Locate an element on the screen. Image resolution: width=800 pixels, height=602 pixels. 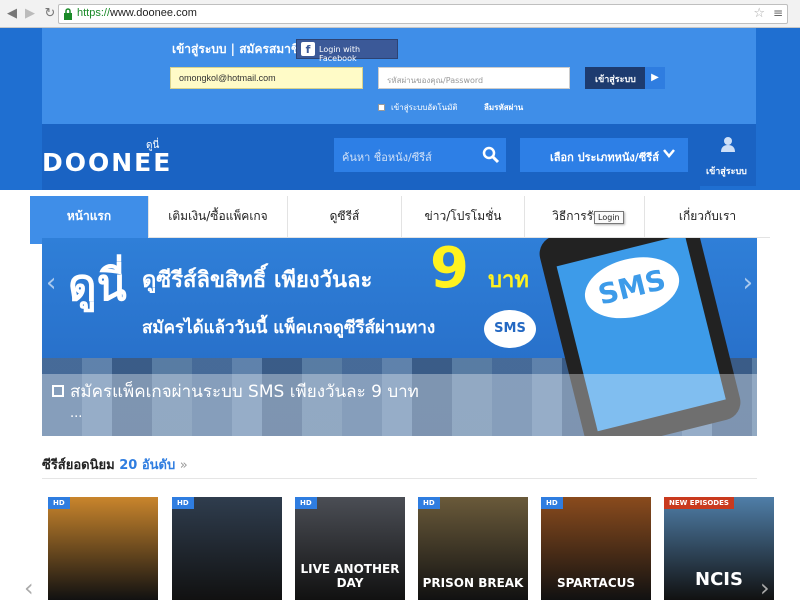
film-icon is located at coordinates (58, 391).